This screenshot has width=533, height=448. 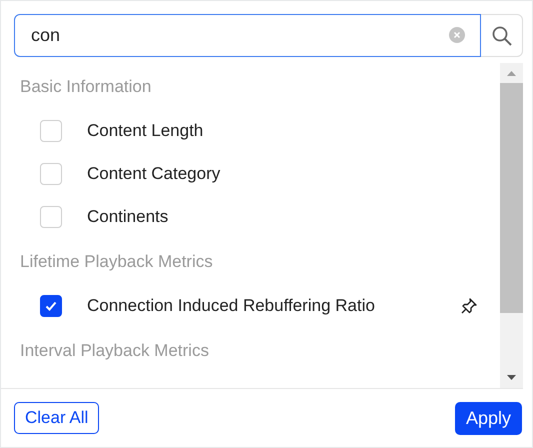 I want to click on pin-icon, so click(x=469, y=305).